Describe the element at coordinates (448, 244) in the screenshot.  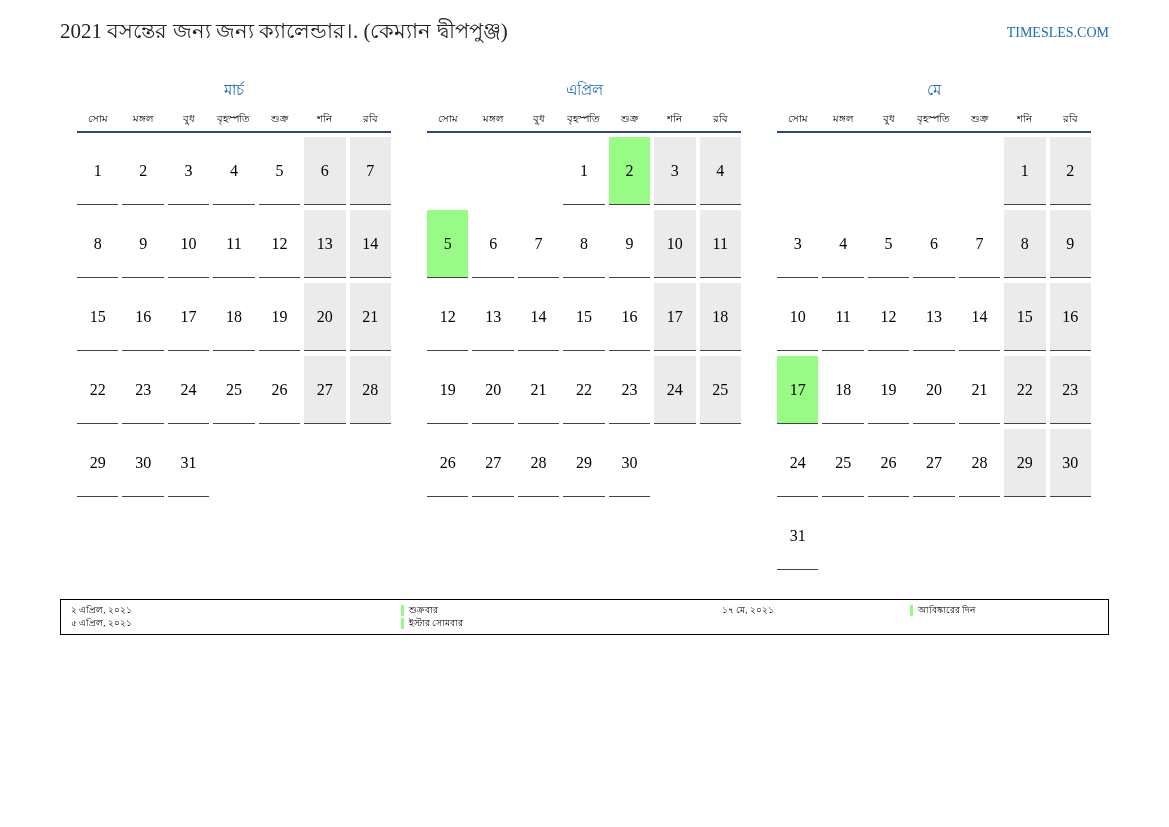
I see `day-cell: 5` at that location.